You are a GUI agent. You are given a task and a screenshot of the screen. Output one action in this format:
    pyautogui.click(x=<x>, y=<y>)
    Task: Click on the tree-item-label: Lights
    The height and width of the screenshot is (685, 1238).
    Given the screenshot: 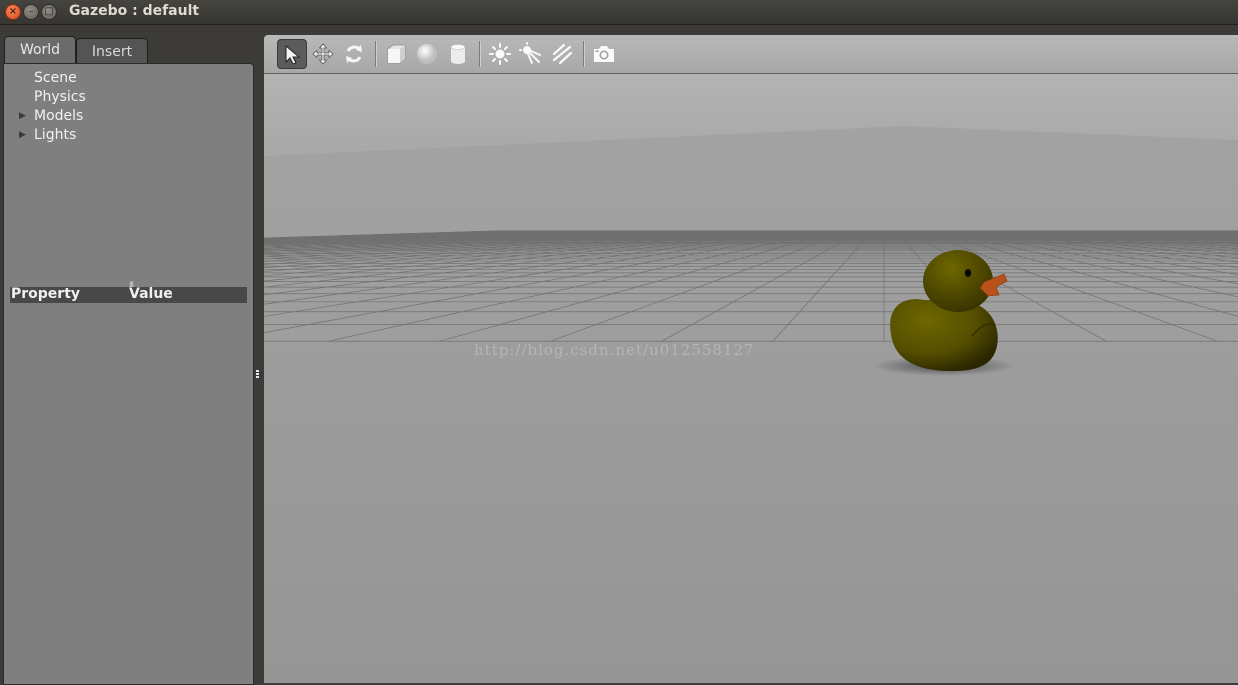 What is the action you would take?
    pyautogui.click(x=55, y=135)
    